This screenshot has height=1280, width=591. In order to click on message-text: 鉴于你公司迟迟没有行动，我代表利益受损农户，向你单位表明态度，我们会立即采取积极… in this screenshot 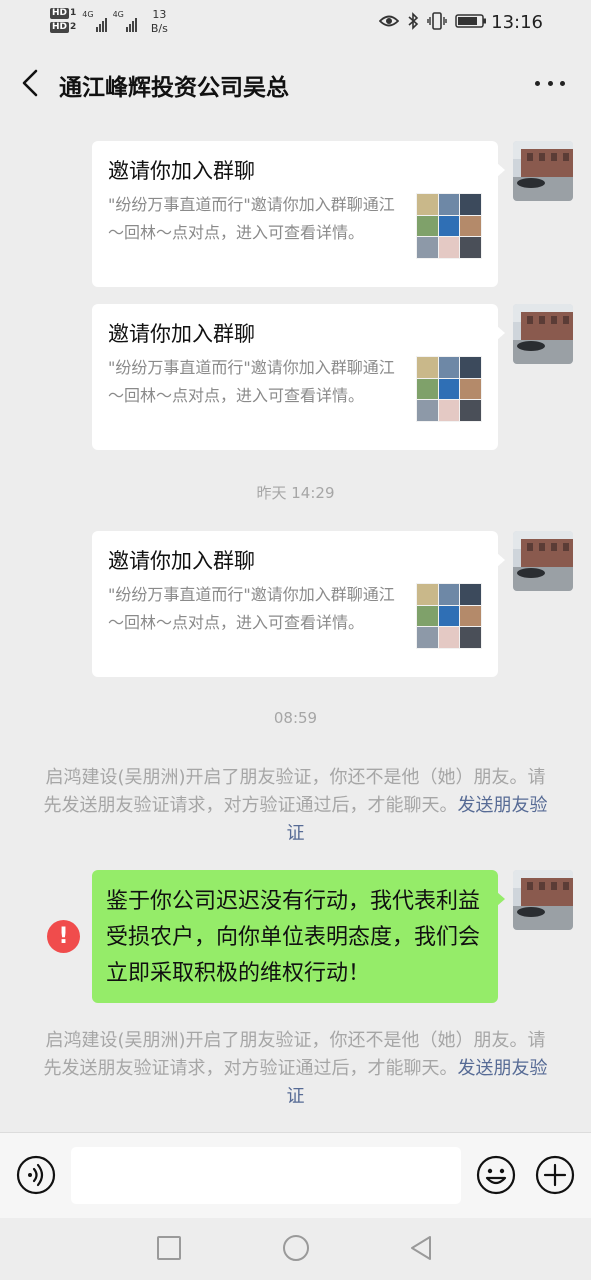, I will do `click(293, 937)`.